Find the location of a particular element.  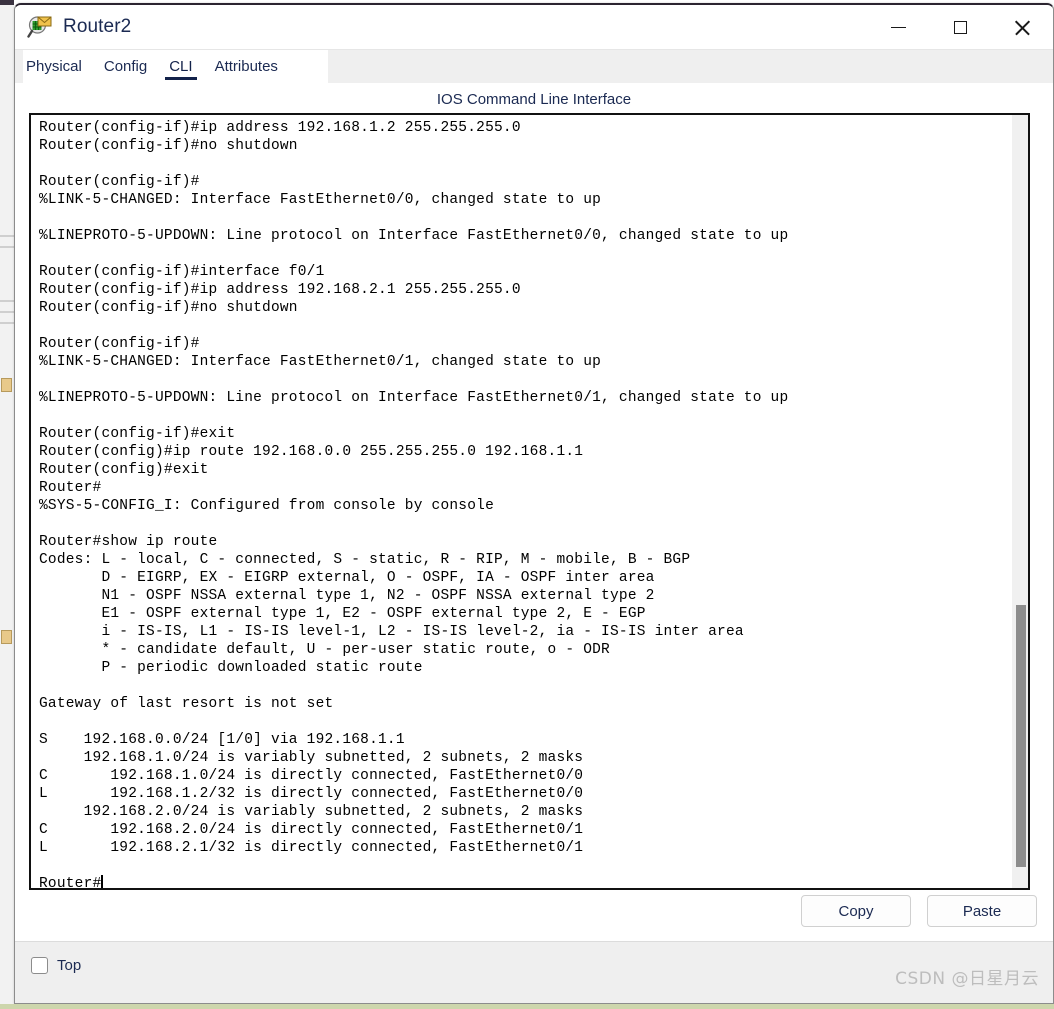

window-titlebar: Router2 is located at coordinates (534, 27).